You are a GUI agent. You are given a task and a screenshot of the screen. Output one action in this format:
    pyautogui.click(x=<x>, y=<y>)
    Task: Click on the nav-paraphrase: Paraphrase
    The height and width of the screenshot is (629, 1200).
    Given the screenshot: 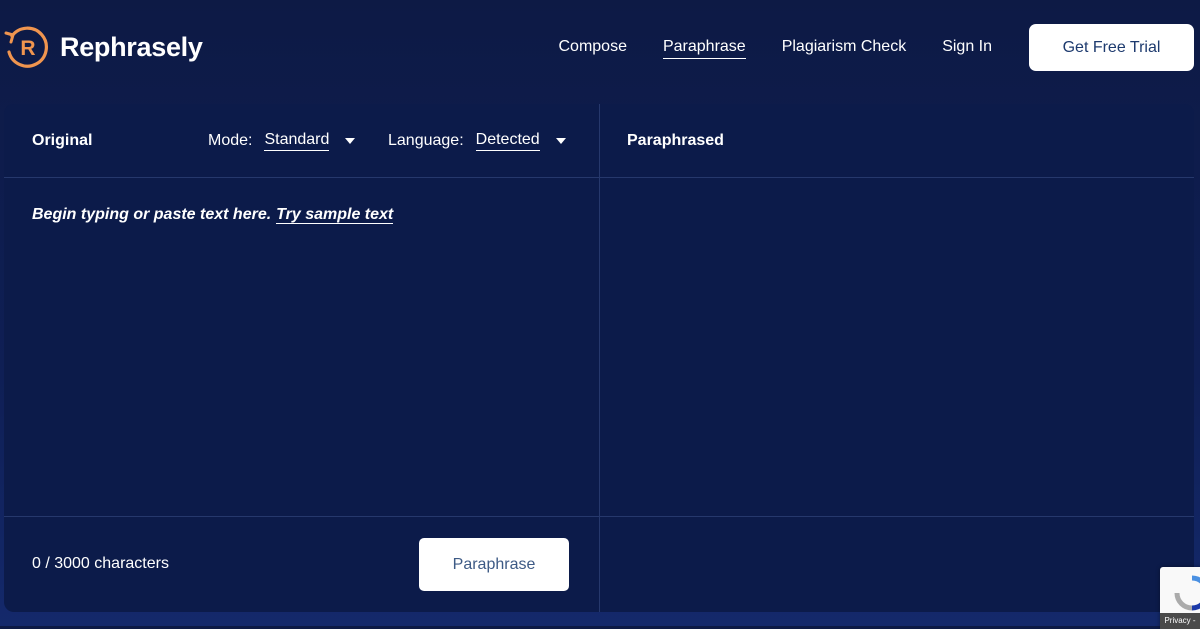 What is the action you would take?
    pyautogui.click(x=704, y=48)
    